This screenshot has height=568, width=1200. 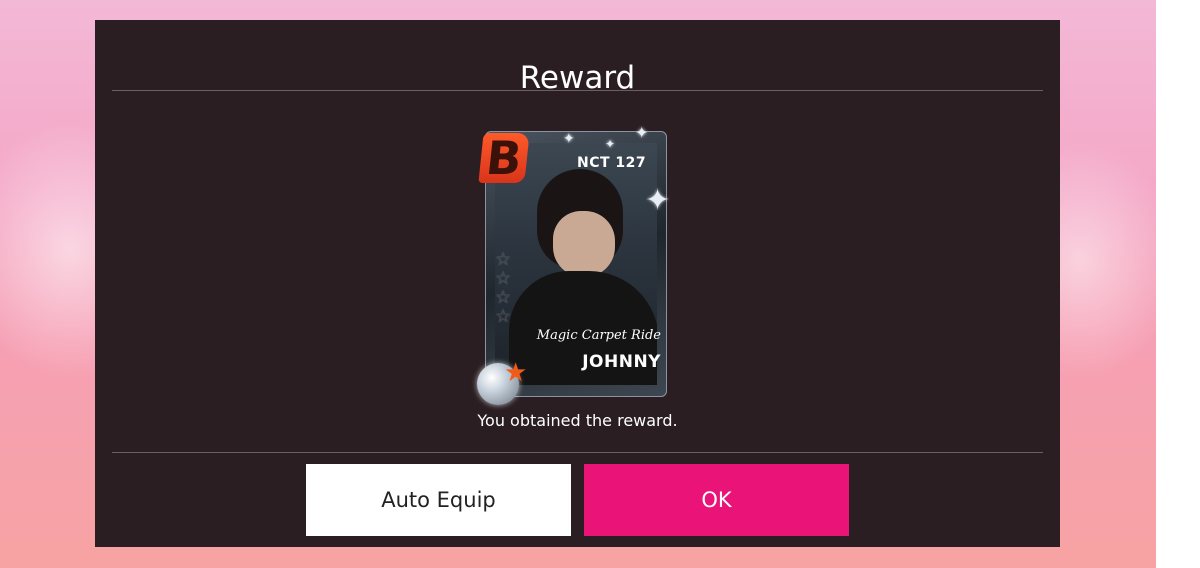 I want to click on star-icon: ★, so click(x=516, y=373).